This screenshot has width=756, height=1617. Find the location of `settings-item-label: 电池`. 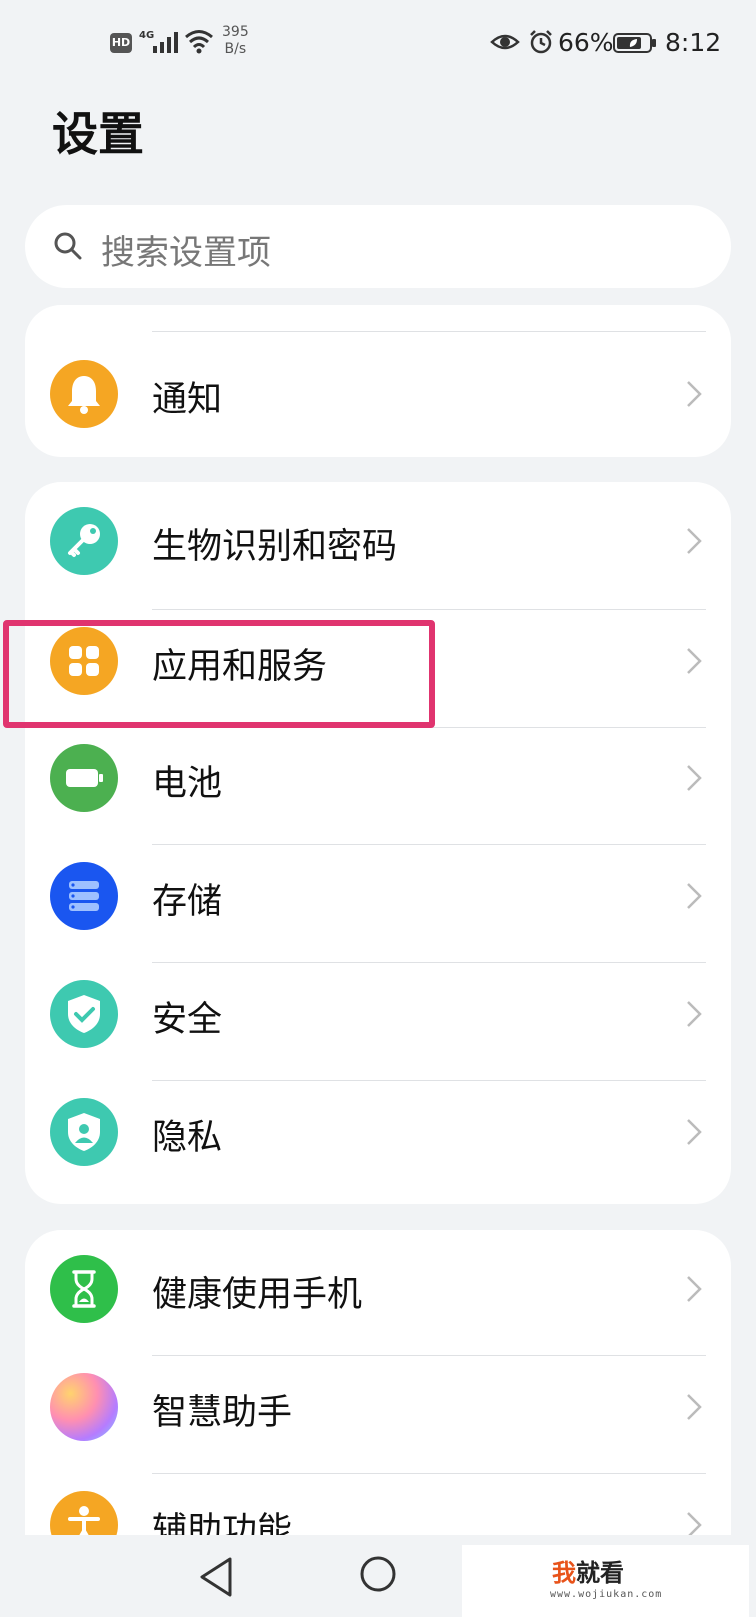

settings-item-label: 电池 is located at coordinates (187, 784).